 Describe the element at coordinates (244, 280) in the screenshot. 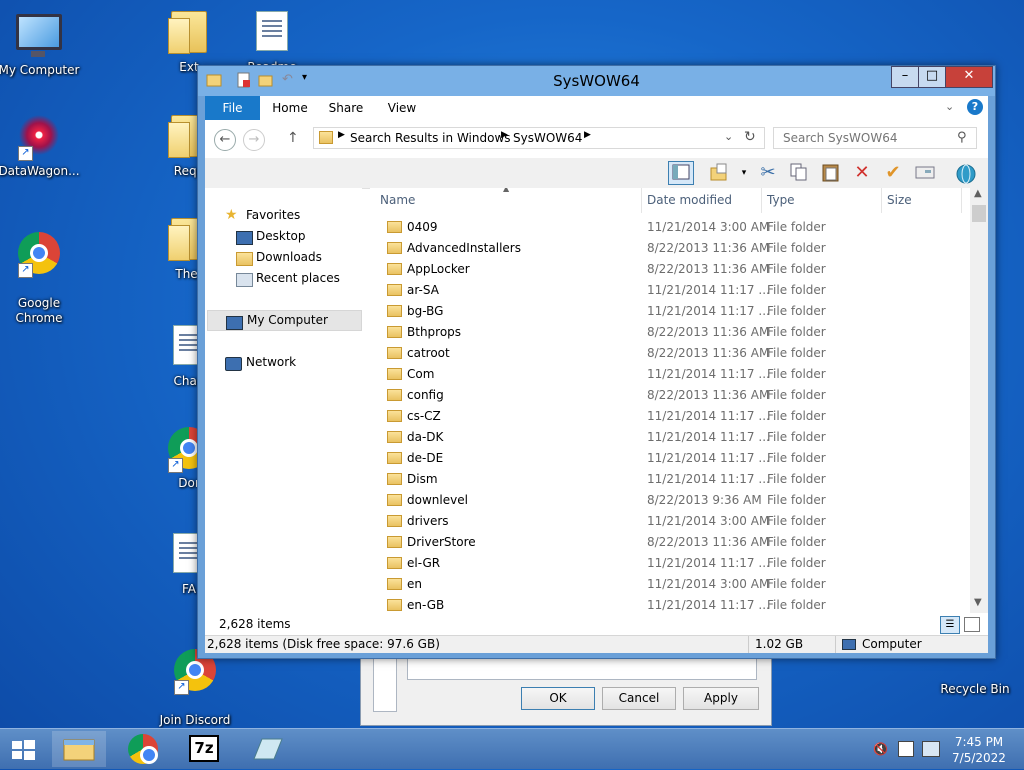

I see `recent-places-icon` at that location.